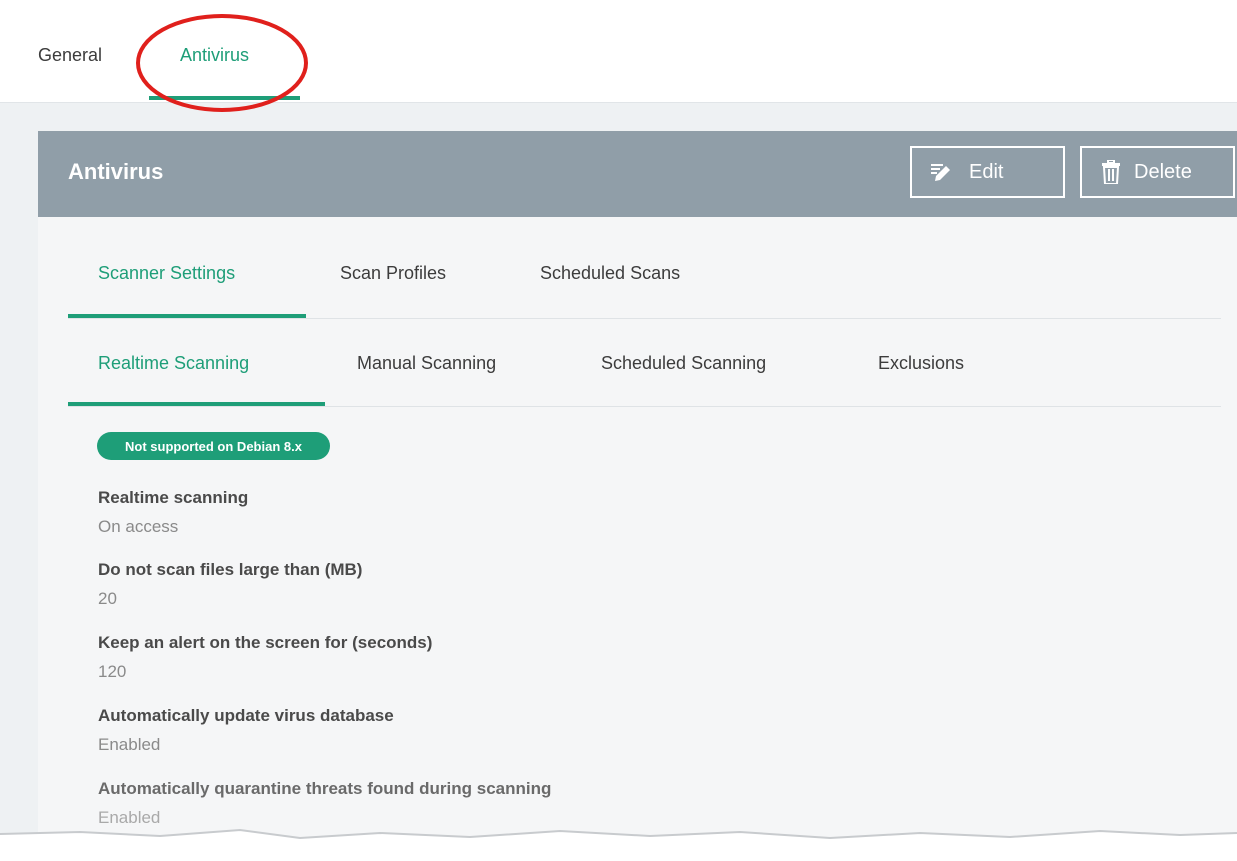 The image size is (1237, 861). Describe the element at coordinates (173, 512) in the screenshot. I see `setting-realtime-scanning: Realtime scanning On access` at that location.